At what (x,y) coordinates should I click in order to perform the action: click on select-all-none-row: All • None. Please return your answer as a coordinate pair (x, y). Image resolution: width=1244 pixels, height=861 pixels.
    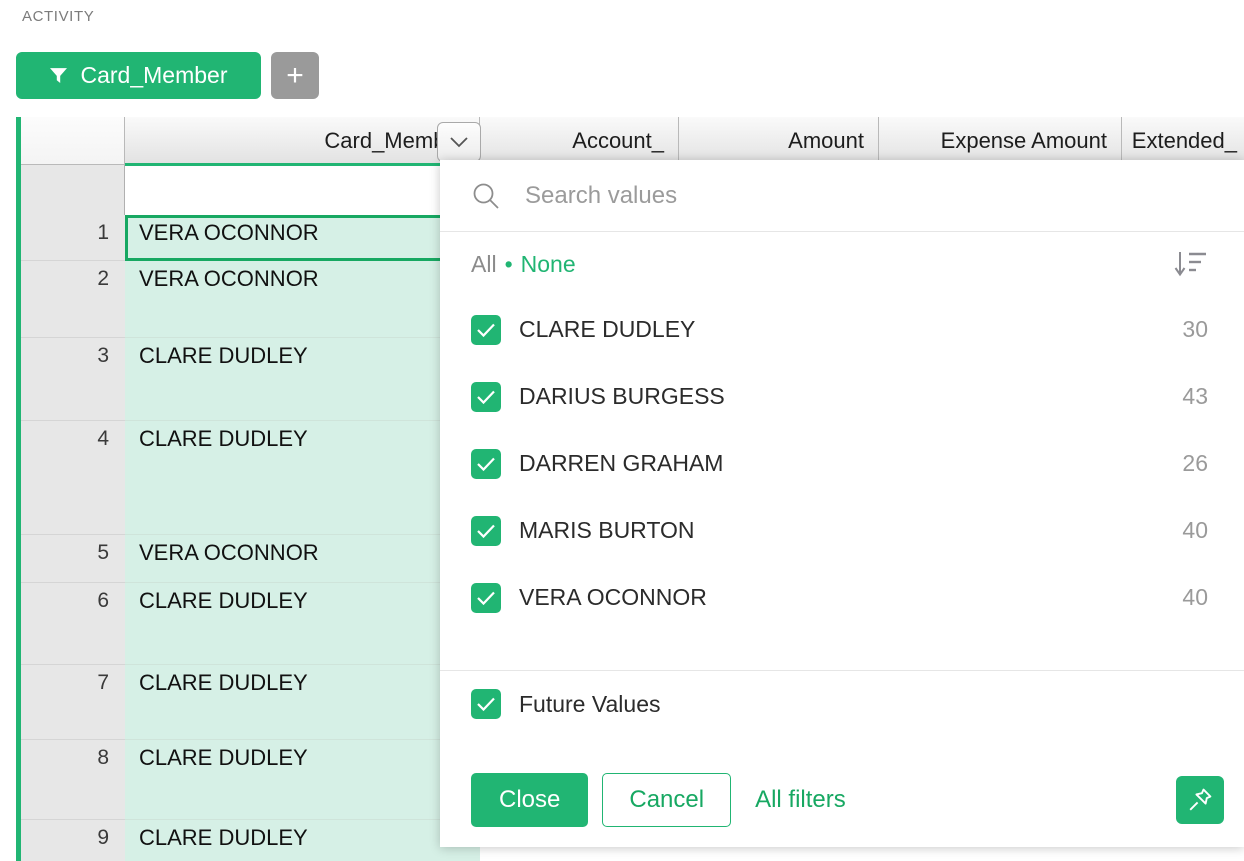
    Looking at the image, I should click on (842, 264).